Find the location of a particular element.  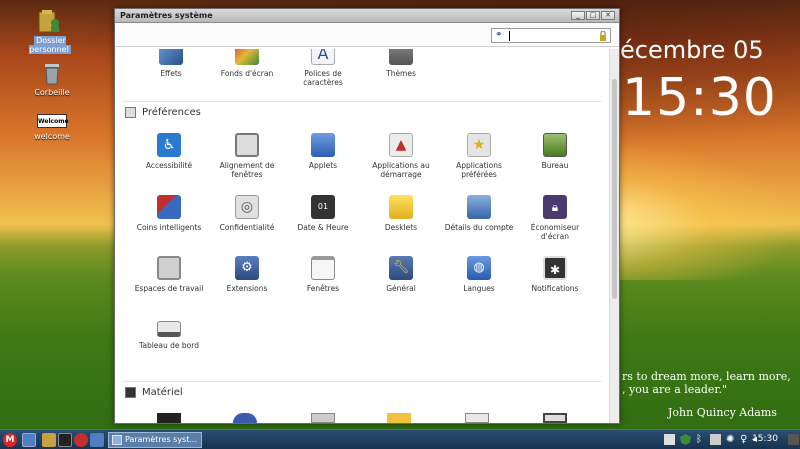

removable-drives-icon is located at coordinates (555, 418).